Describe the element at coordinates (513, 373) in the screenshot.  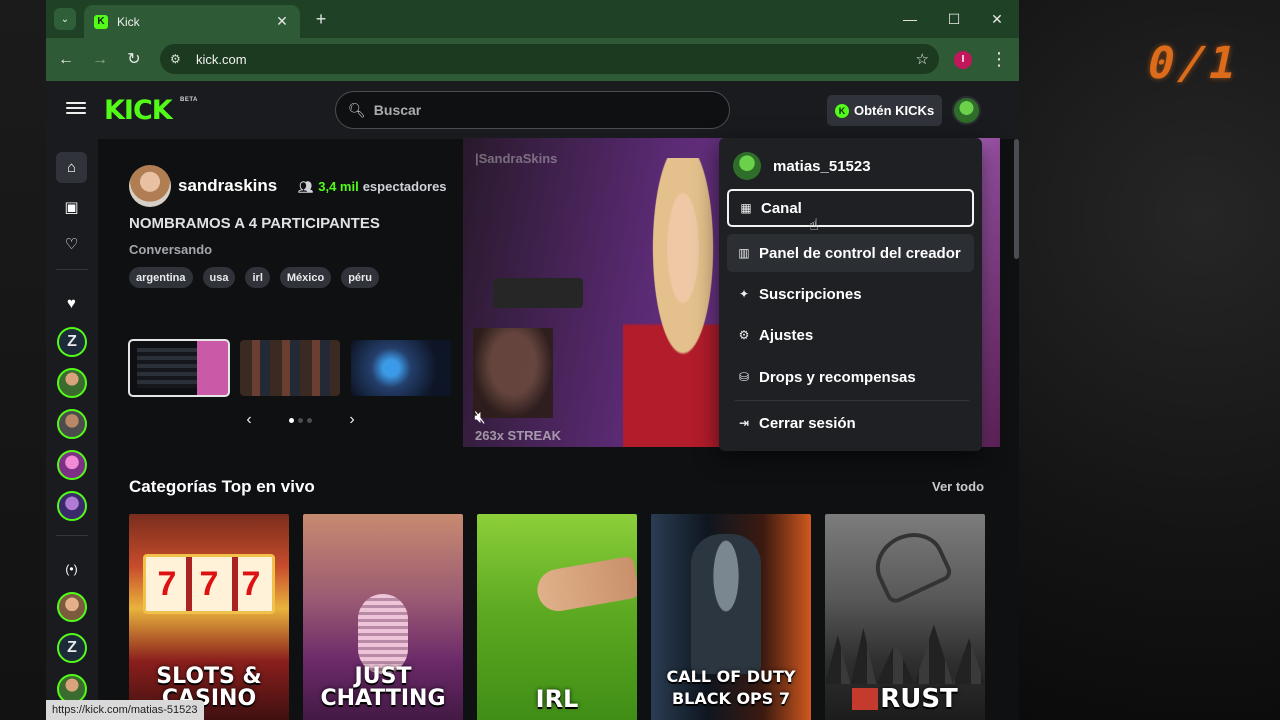
I see `video-face-overlay` at that location.